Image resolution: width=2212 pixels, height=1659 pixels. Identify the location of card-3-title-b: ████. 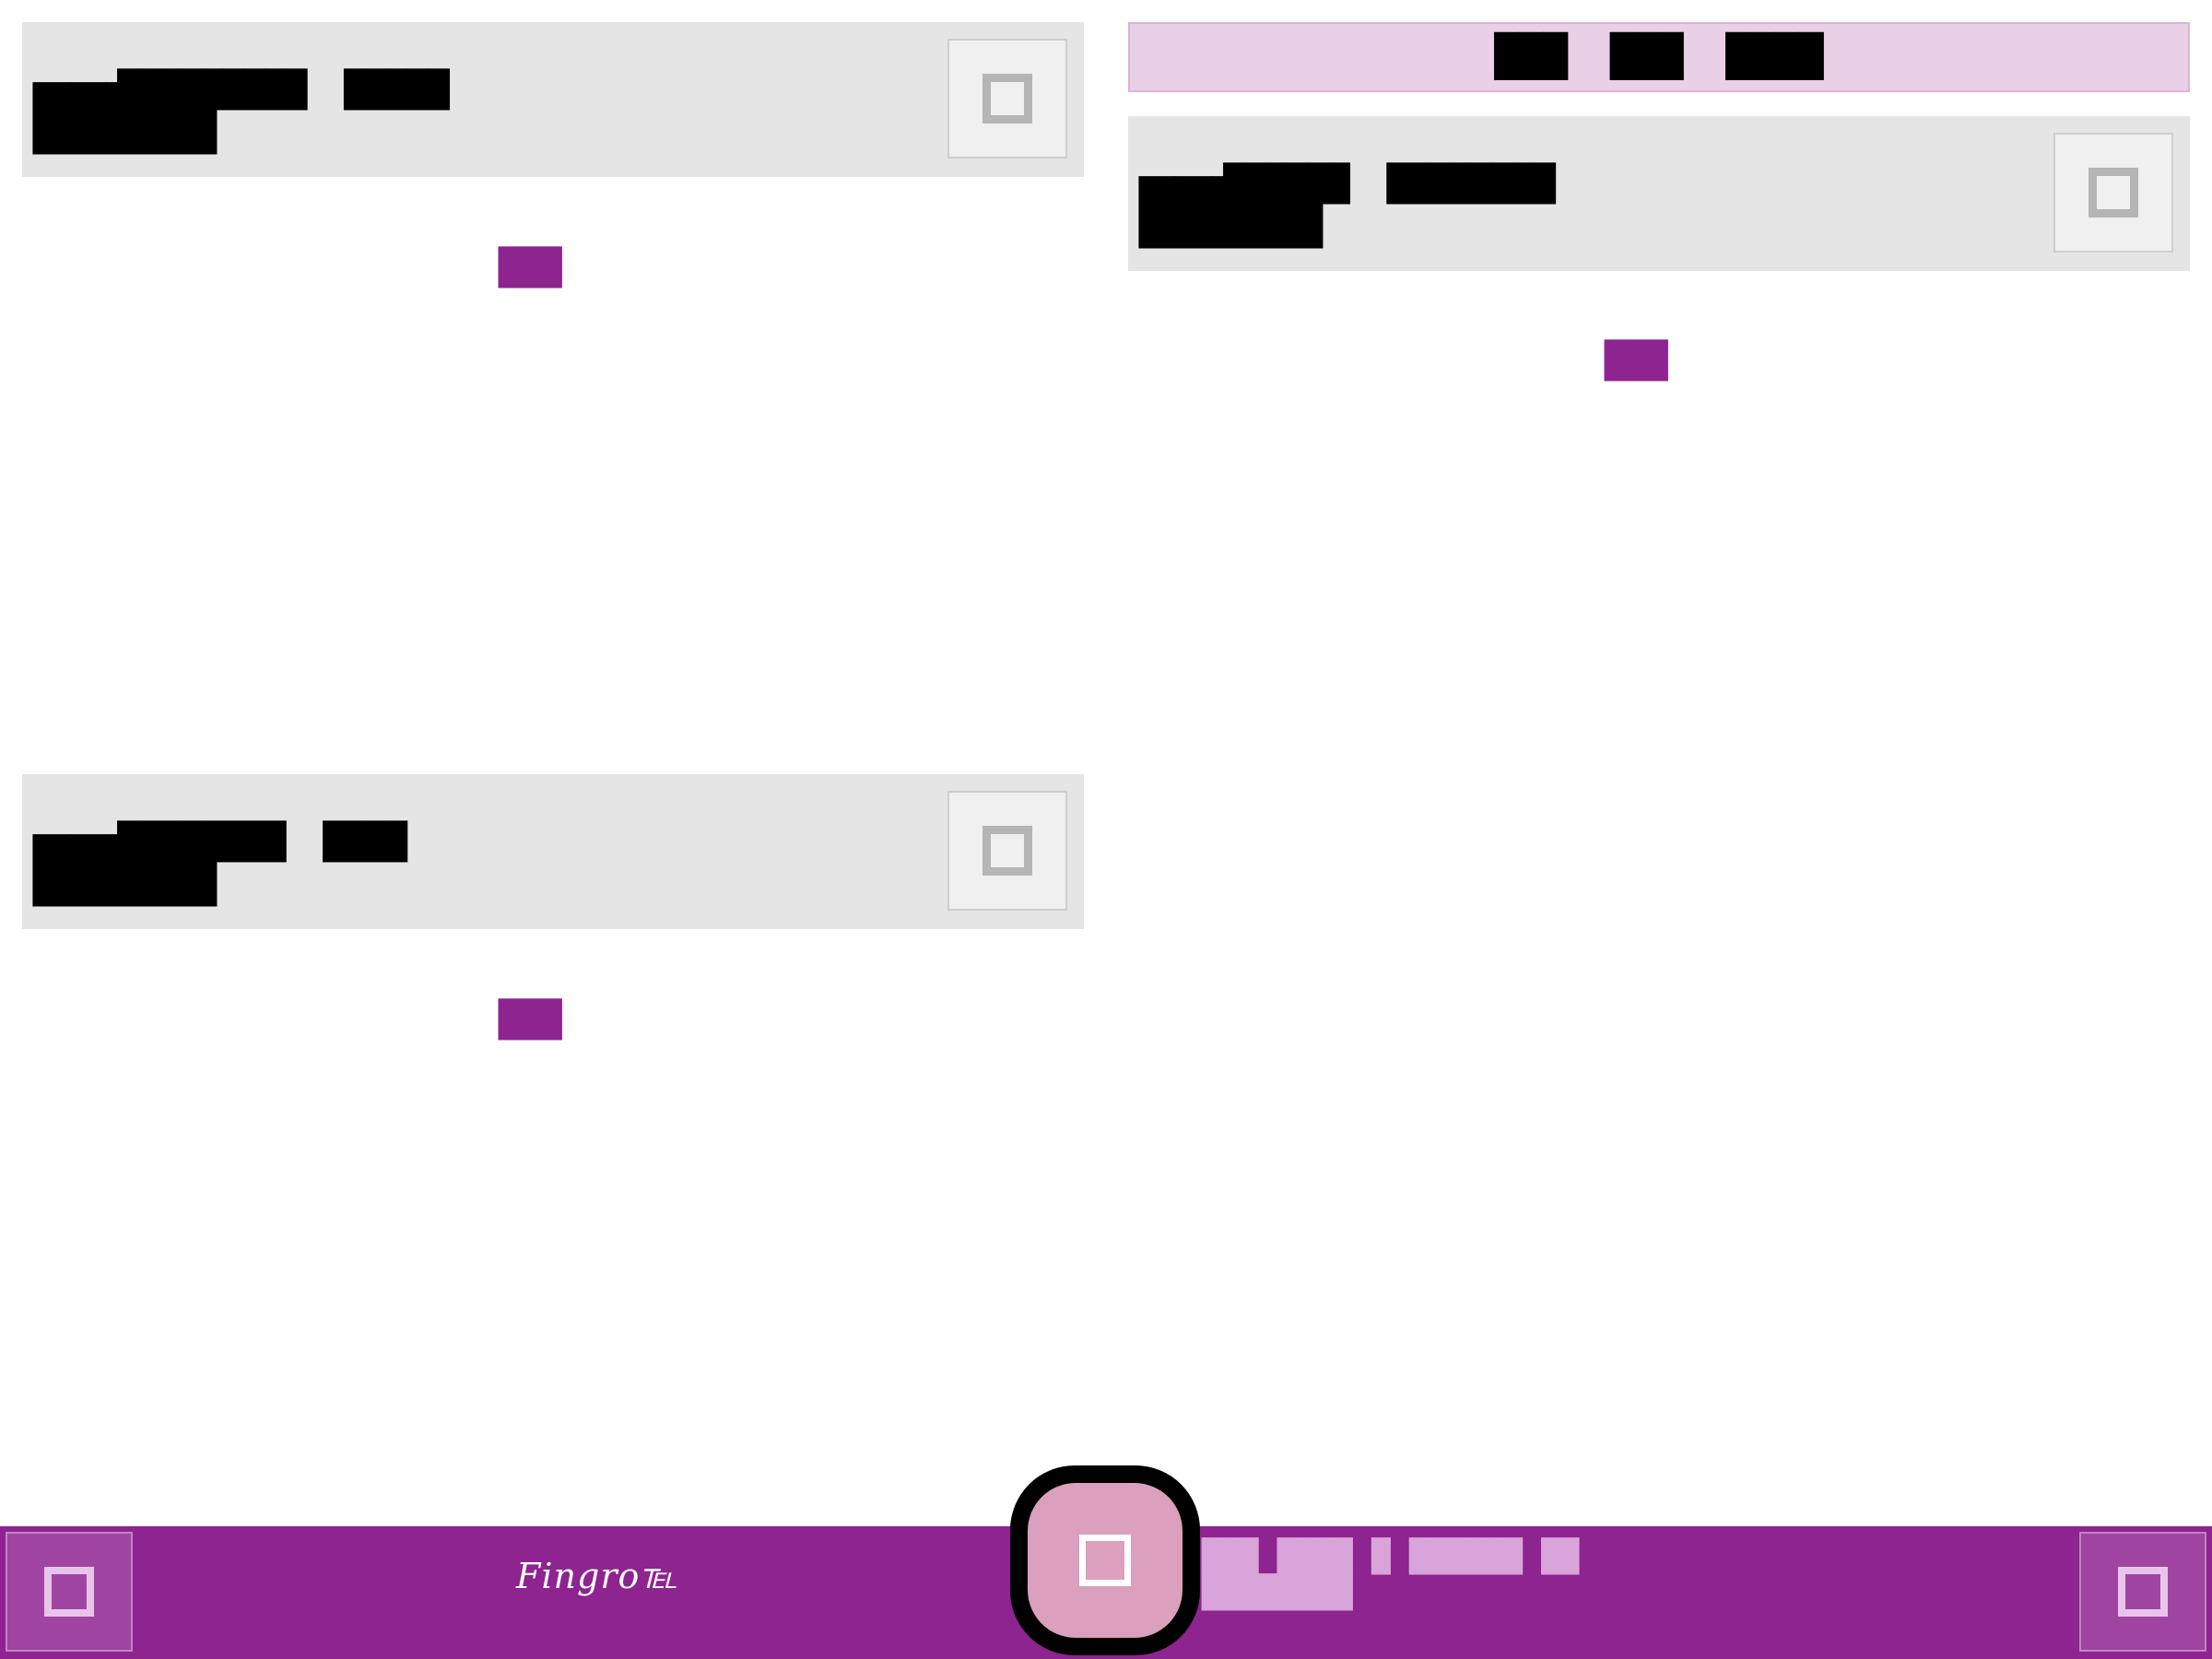
(365, 841).